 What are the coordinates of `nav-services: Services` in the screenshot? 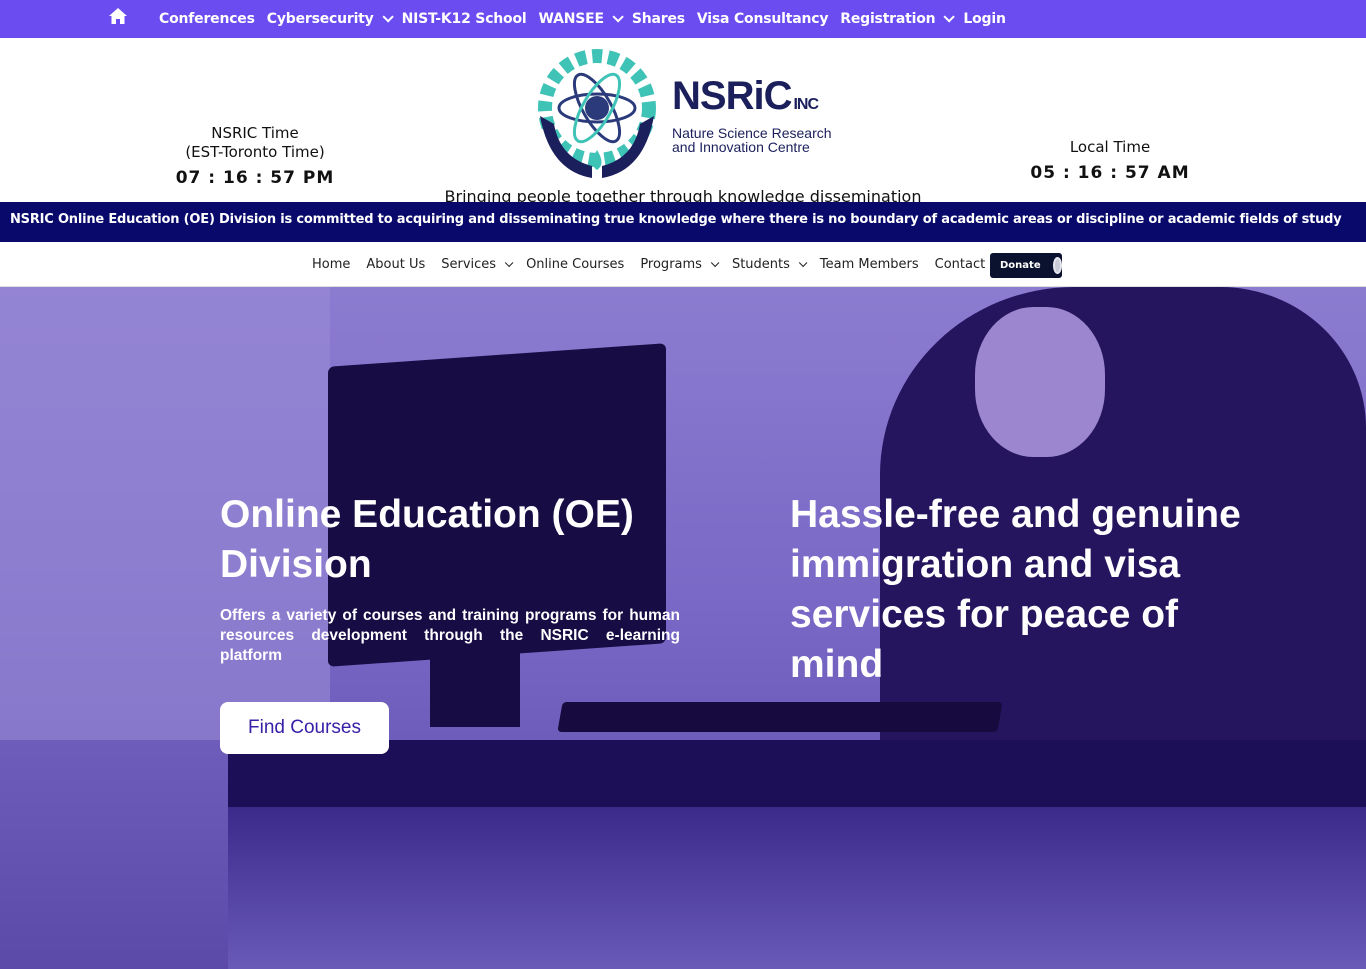 It's located at (477, 264).